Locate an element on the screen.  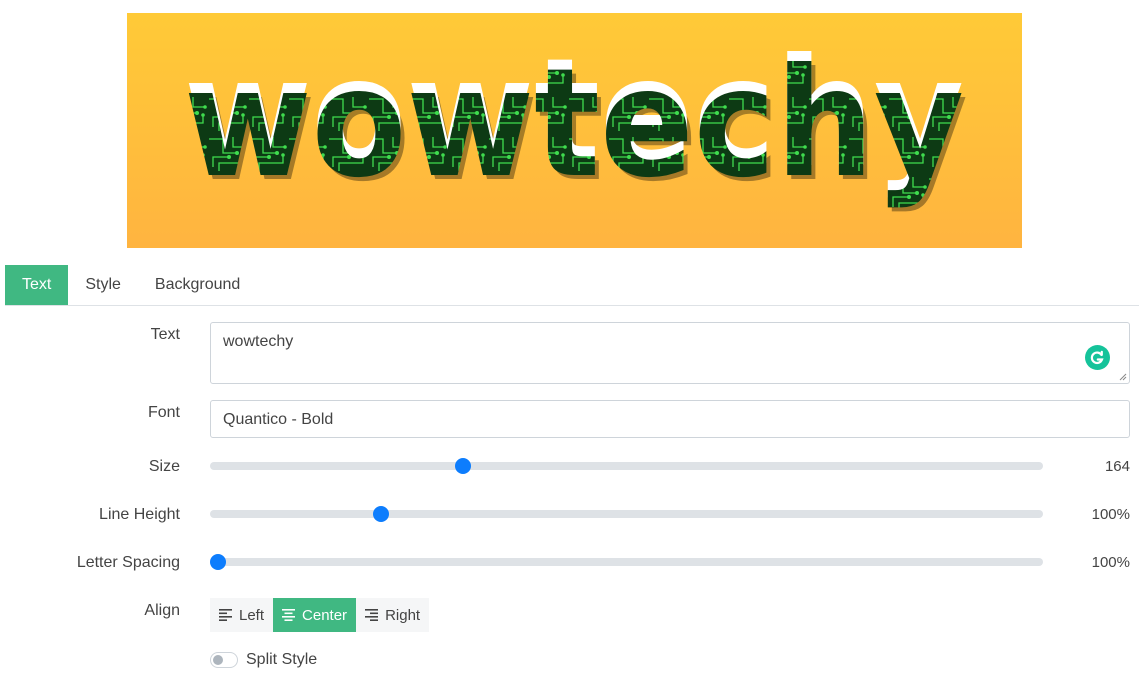
letter-spacing-slider-track is located at coordinates (626, 562).